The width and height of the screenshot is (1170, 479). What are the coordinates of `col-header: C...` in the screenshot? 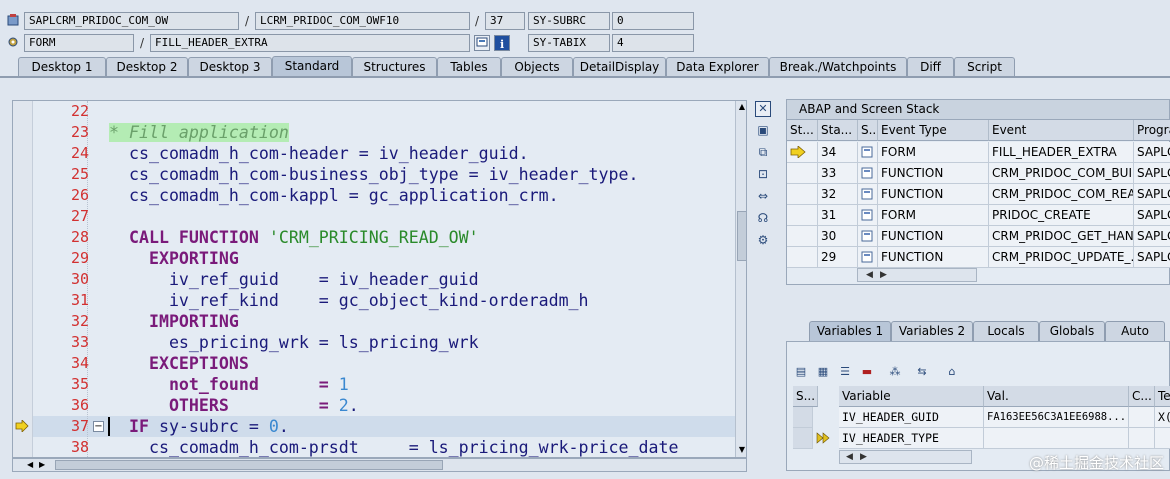 It's located at (1142, 396).